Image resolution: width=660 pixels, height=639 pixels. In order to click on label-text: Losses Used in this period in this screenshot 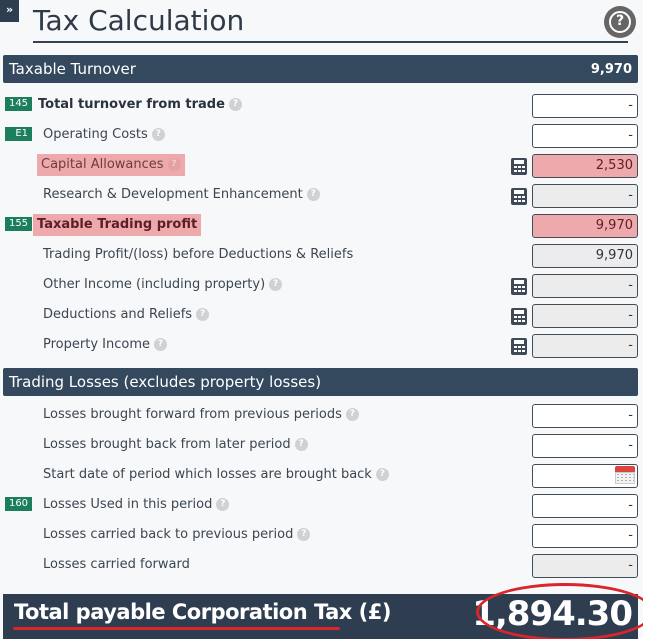, I will do `click(128, 504)`.